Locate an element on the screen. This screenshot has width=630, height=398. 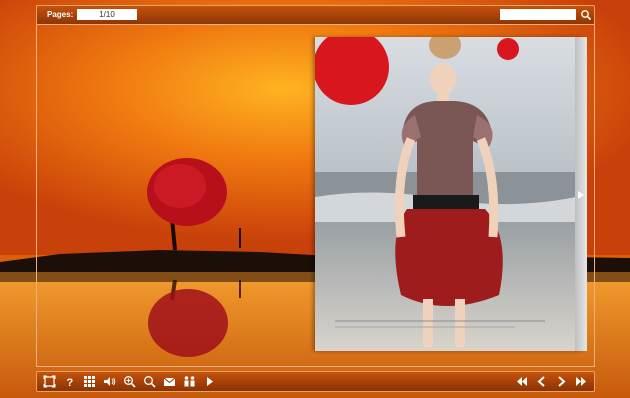
pages-label: Pages: is located at coordinates (60, 14).